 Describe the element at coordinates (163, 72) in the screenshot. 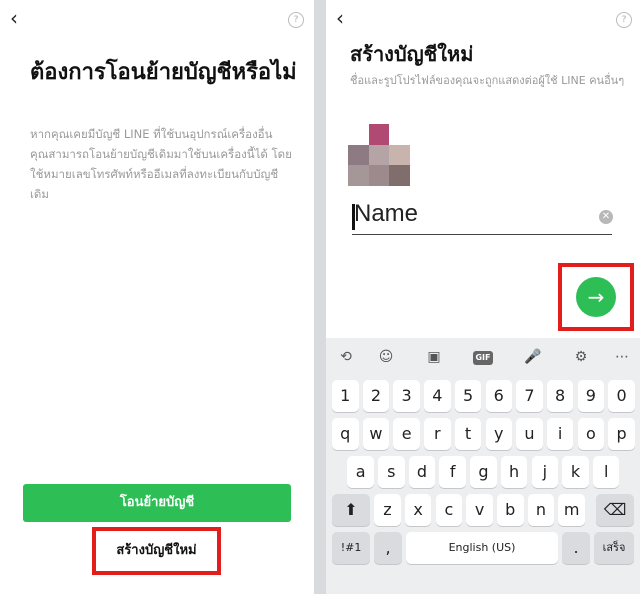

I see `page-title: ต้องการโอนย้ายบัญชีหรือไม่` at that location.